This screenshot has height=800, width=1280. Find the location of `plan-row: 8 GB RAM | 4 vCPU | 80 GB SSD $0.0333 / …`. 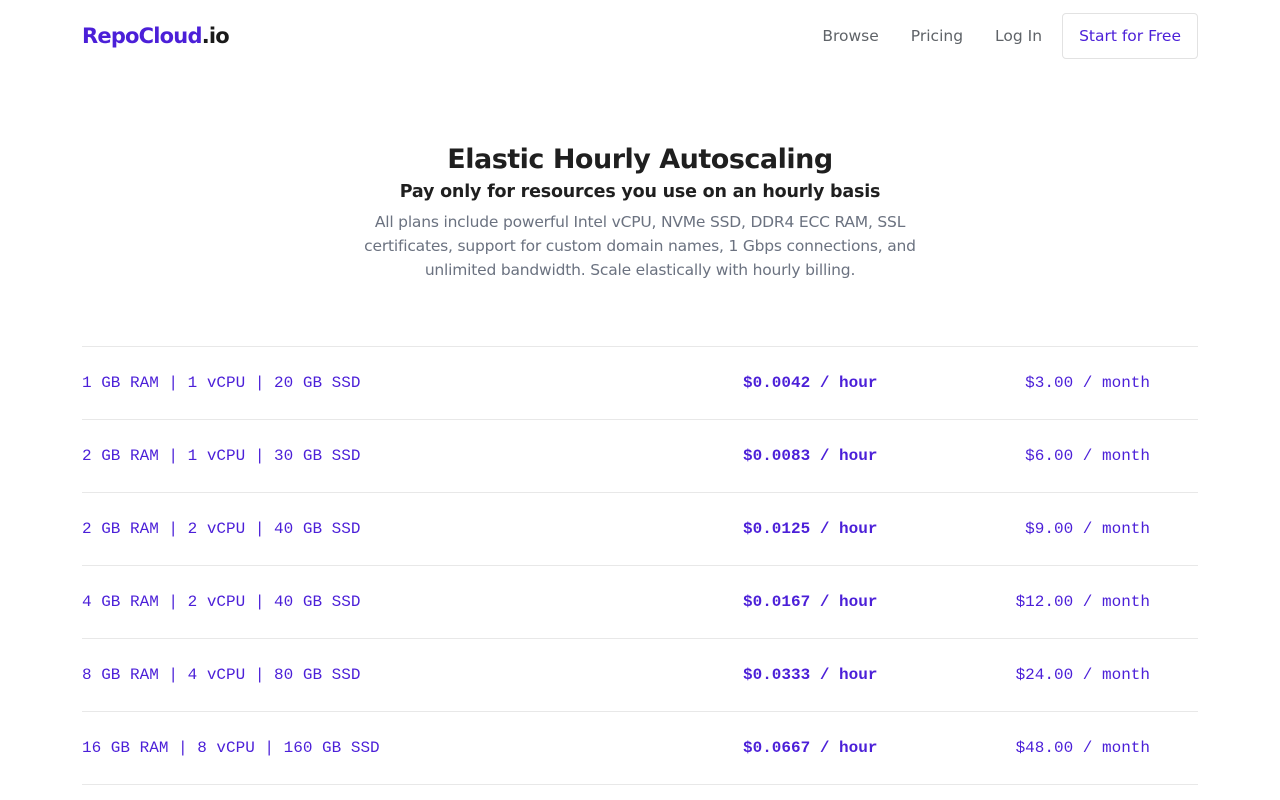

plan-row: 8 GB RAM | 4 vCPU | 80 GB SSD $0.0333 / … is located at coordinates (640, 675).